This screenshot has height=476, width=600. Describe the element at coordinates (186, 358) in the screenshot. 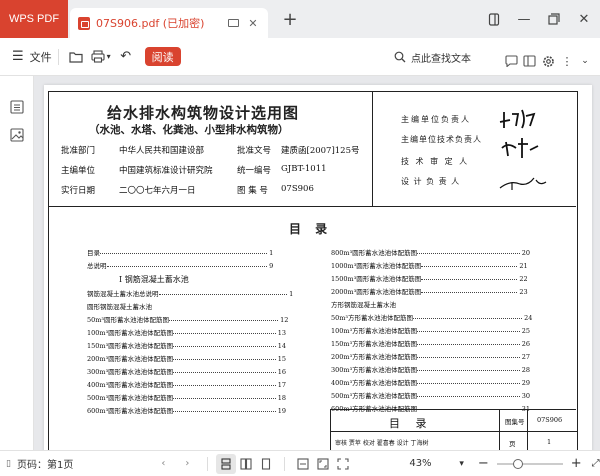

I see `toc-entry: 200m³圆形蓄水池池体配筋图 15` at that location.